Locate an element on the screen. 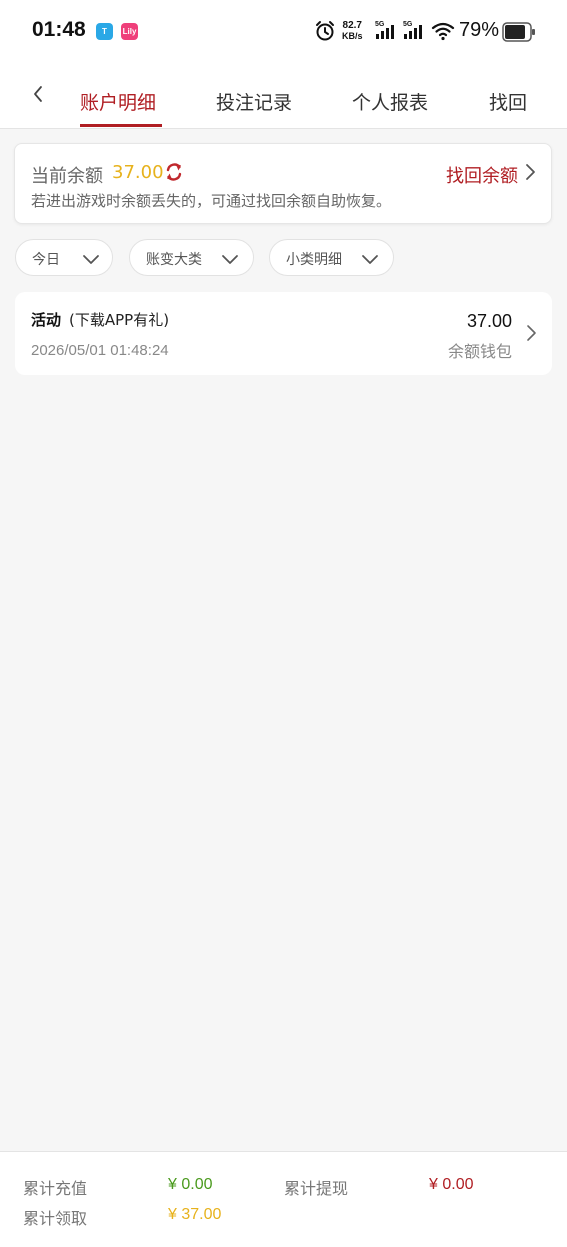 Image resolution: width=567 pixels, height=1247 pixels. record-subtitle: (下载APP有礼) is located at coordinates (119, 320).